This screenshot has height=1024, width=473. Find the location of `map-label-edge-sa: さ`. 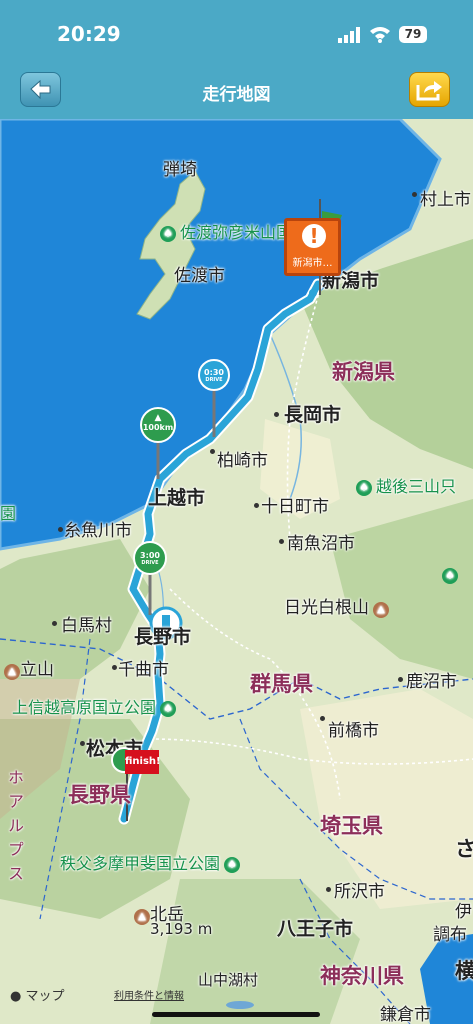

map-label-edge-sa: さ is located at coordinates (464, 849).